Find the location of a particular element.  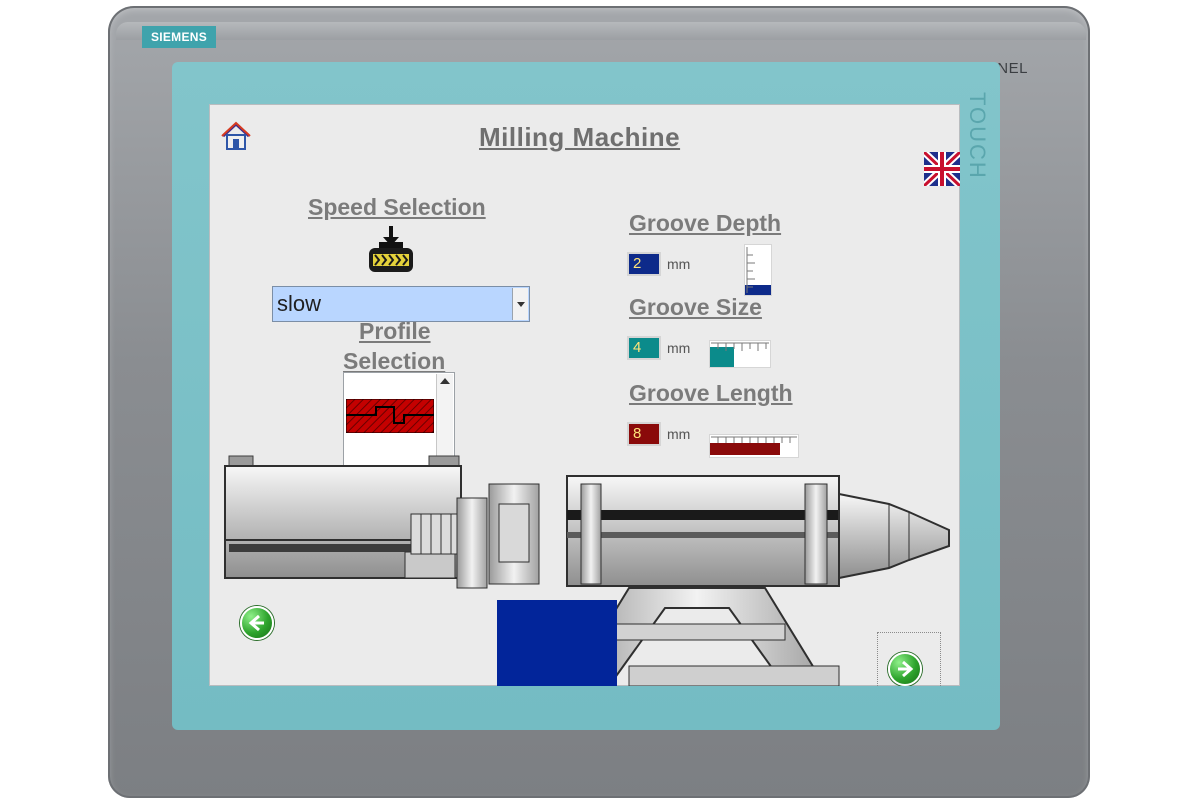

groove-depth-value: 2 is located at coordinates (644, 264).